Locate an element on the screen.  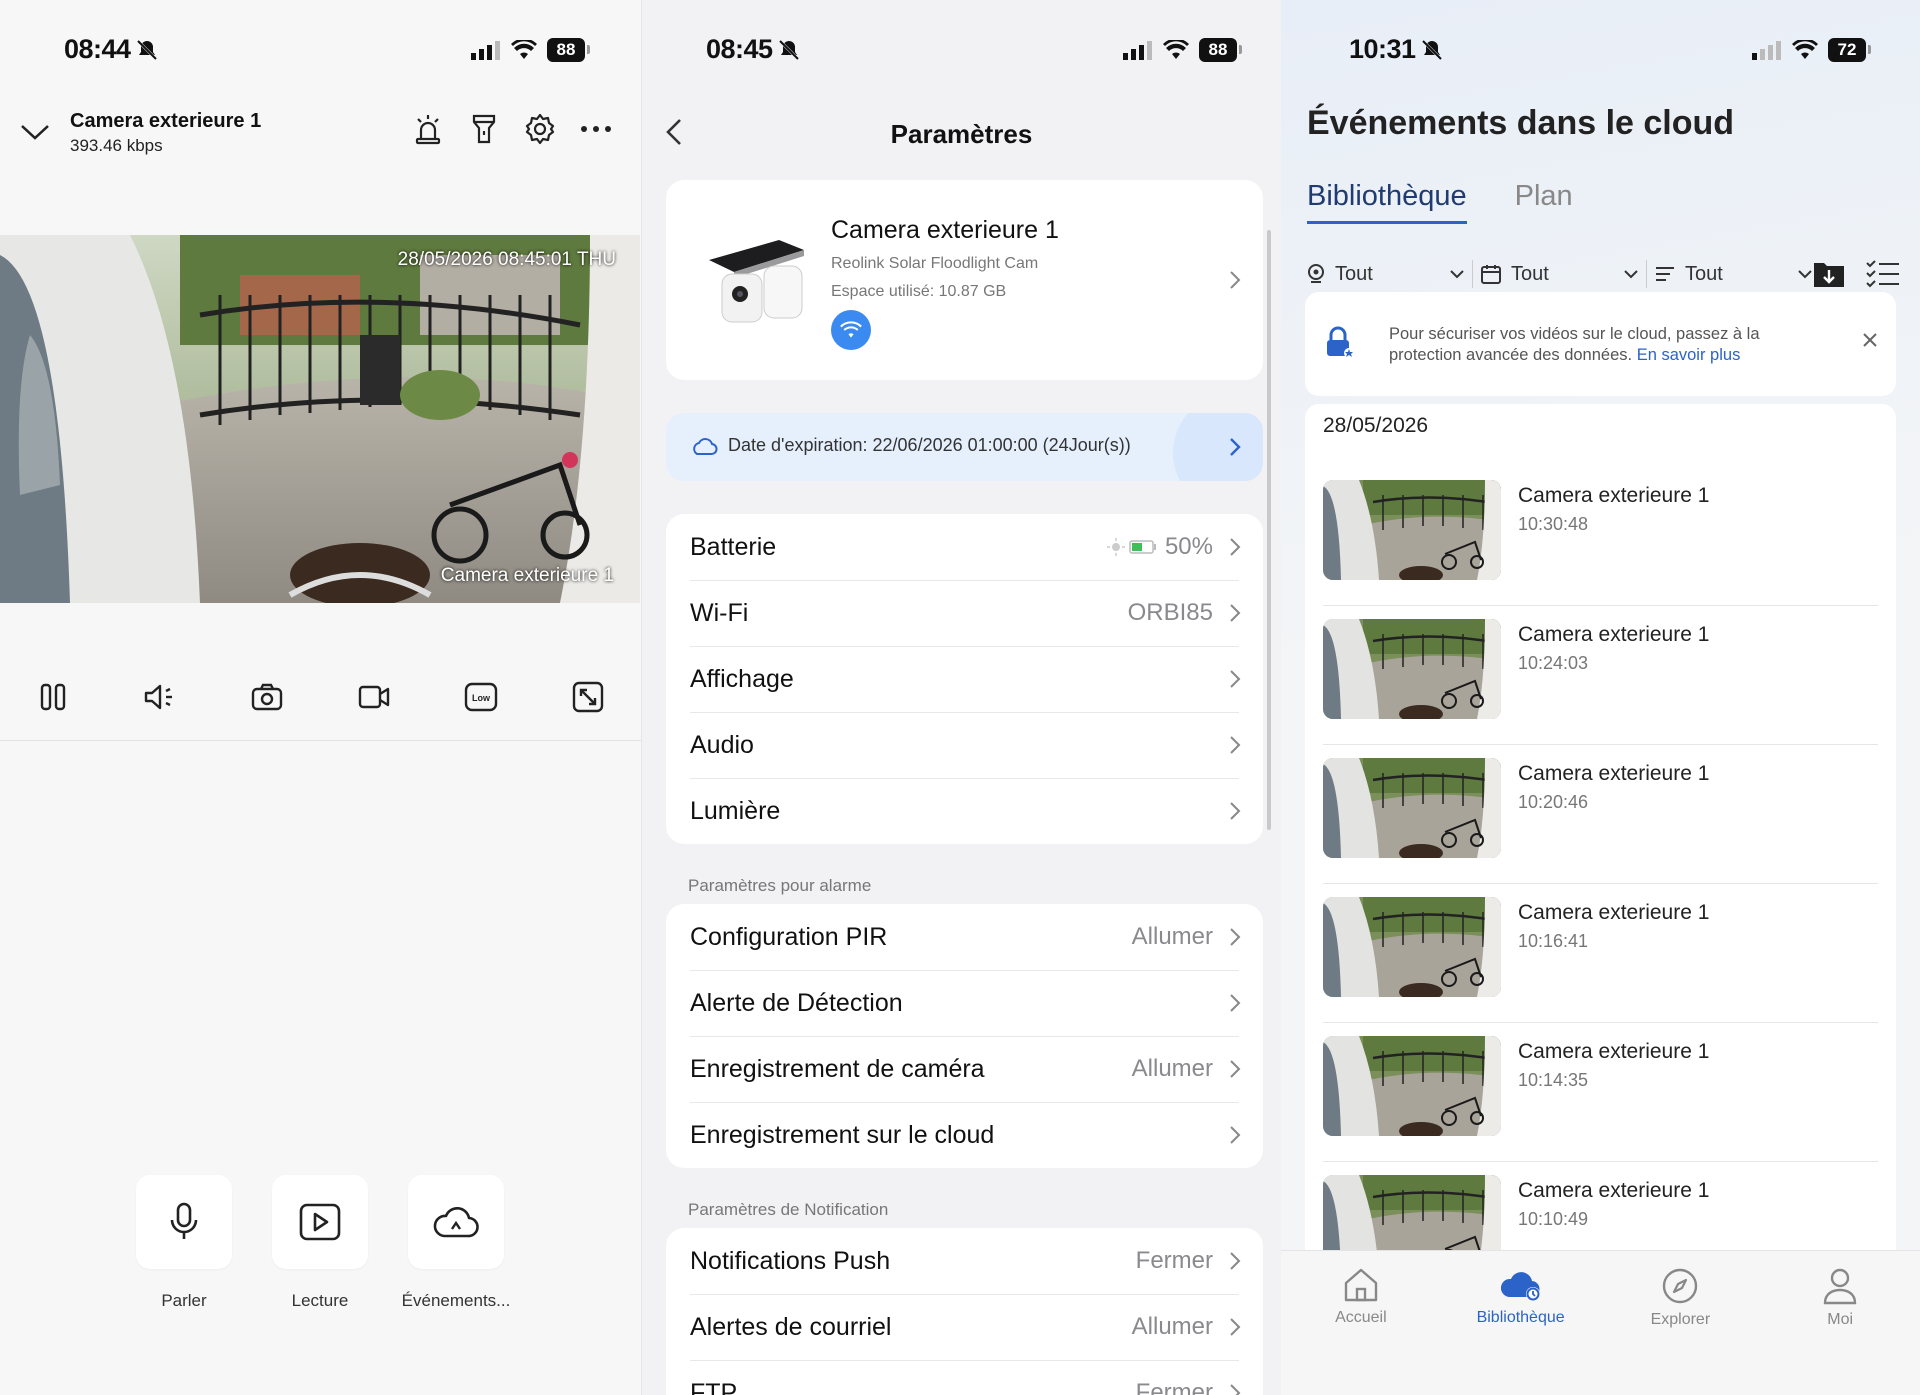
lock-icon is located at coordinates (1340, 342).